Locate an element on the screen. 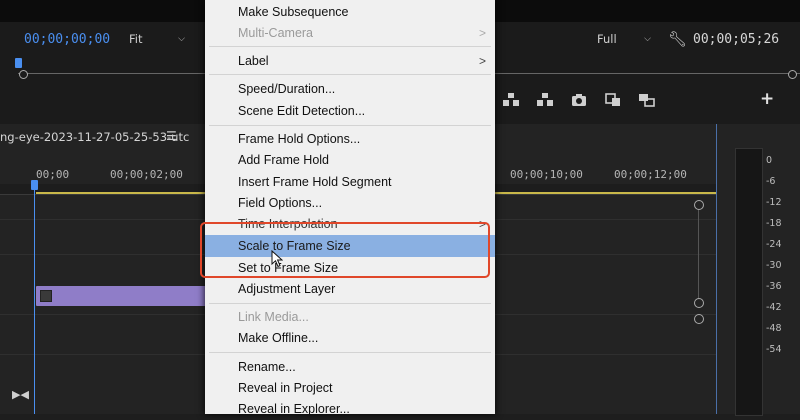  timeline-playhead-line is located at coordinates (34, 298).